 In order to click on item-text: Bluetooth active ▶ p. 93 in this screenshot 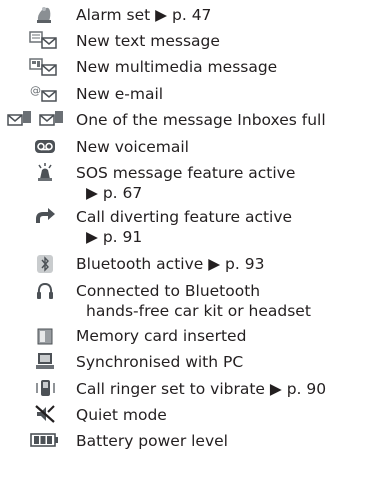, I will do `click(170, 264)`.